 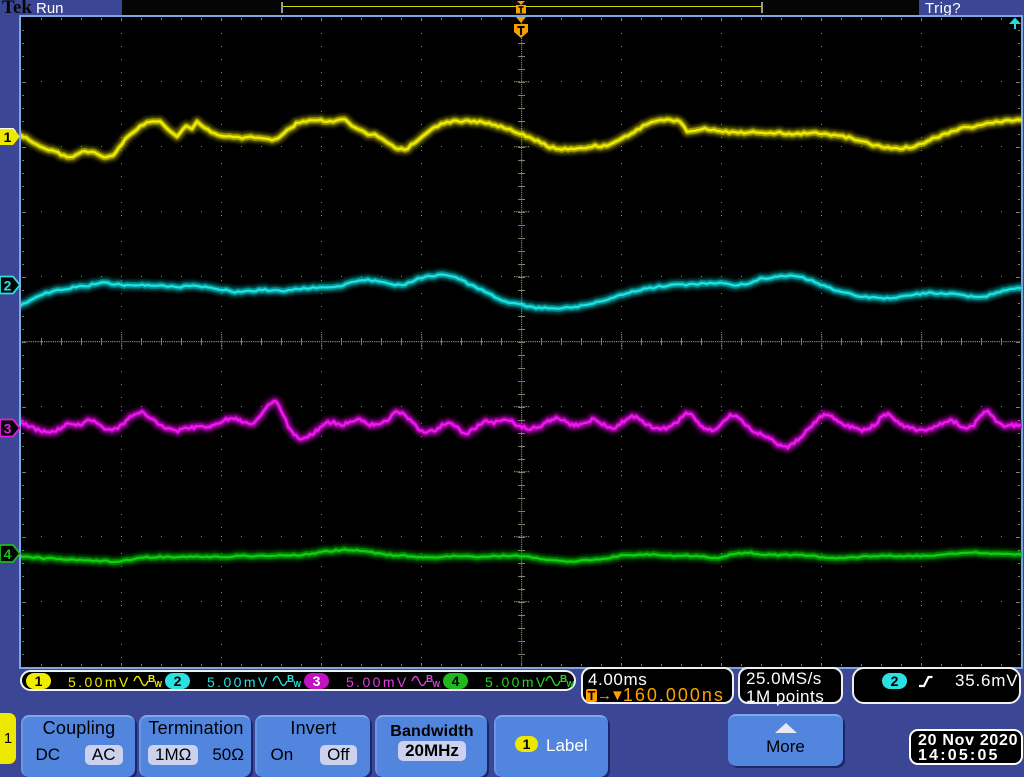 What do you see at coordinates (8, 429) in the screenshot?
I see `svg-text: 3` at bounding box center [8, 429].